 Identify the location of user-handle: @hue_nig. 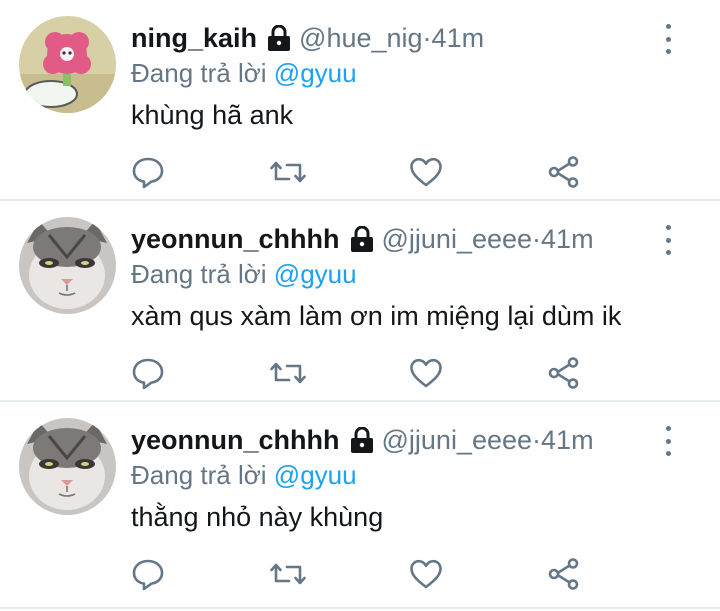
(361, 38).